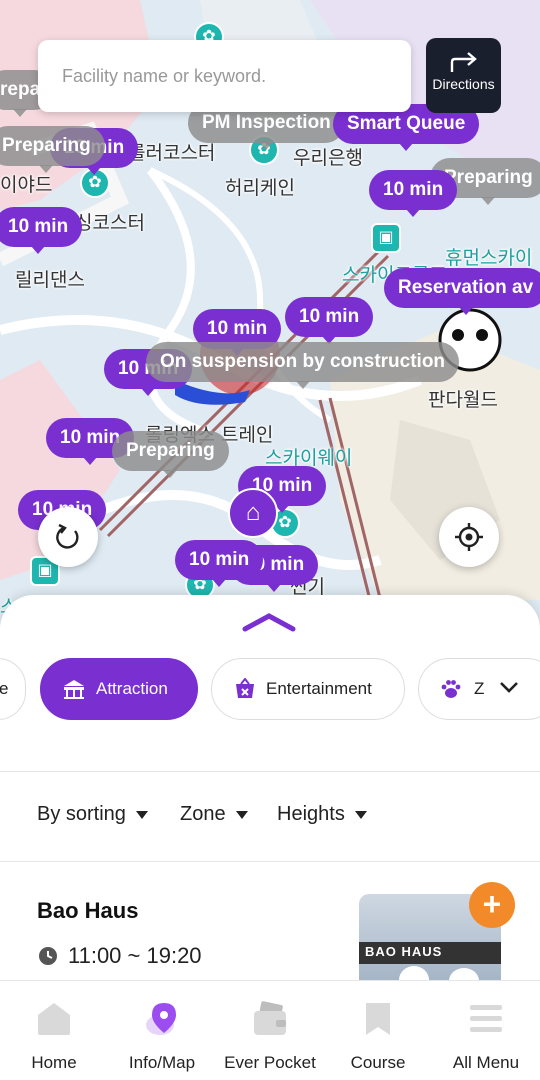  I want to click on map-label: 휴먼스카이, so click(489, 258).